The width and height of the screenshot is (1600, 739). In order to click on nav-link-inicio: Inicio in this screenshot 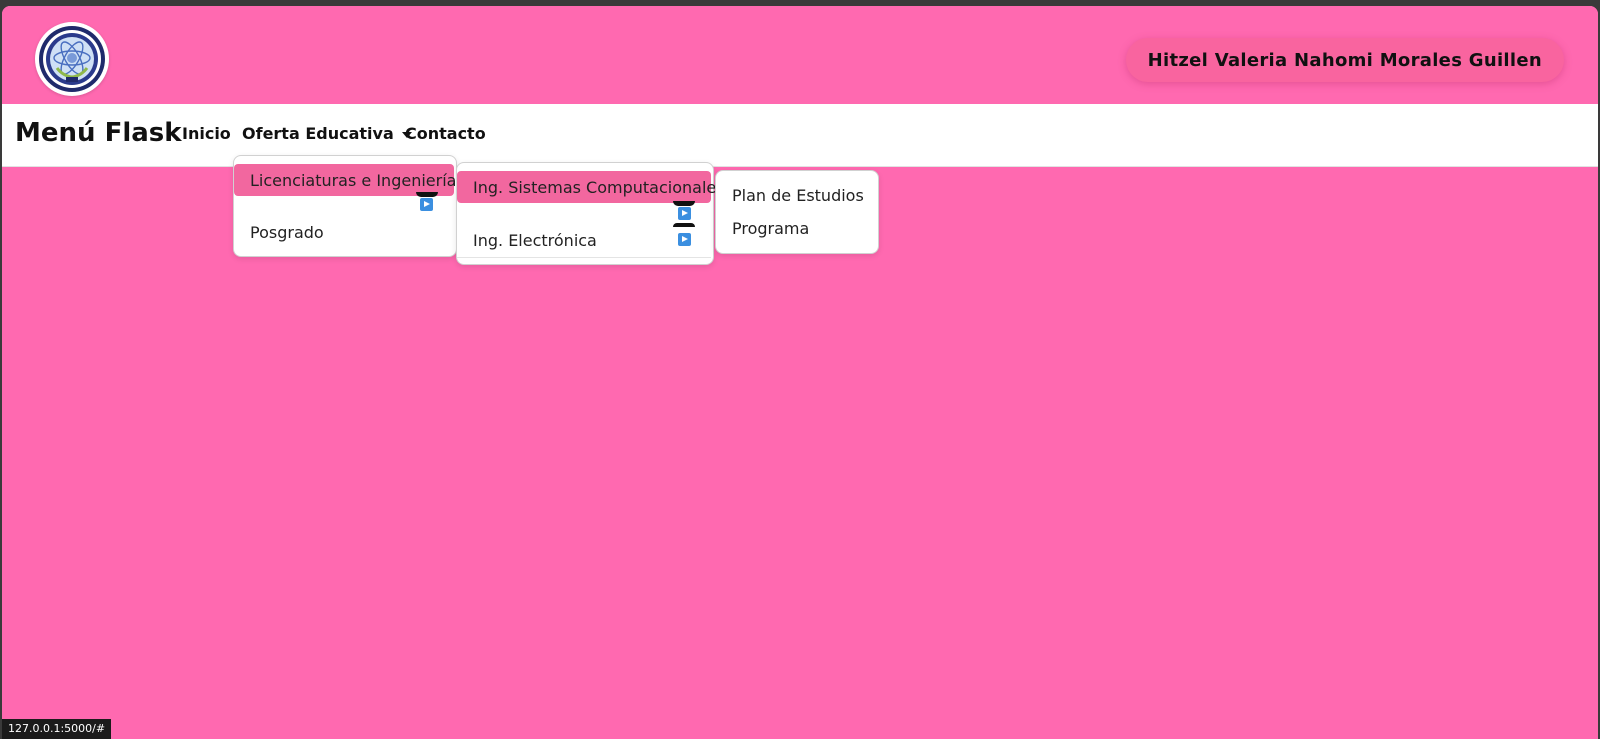, I will do `click(206, 133)`.